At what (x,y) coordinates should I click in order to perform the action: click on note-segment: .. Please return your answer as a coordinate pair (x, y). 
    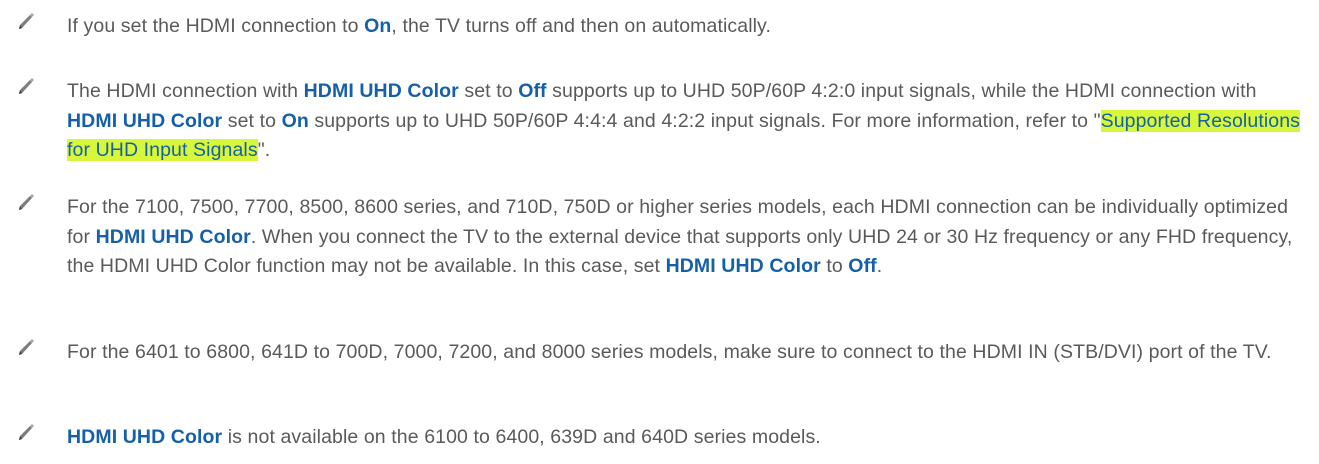
    Looking at the image, I should click on (879, 266).